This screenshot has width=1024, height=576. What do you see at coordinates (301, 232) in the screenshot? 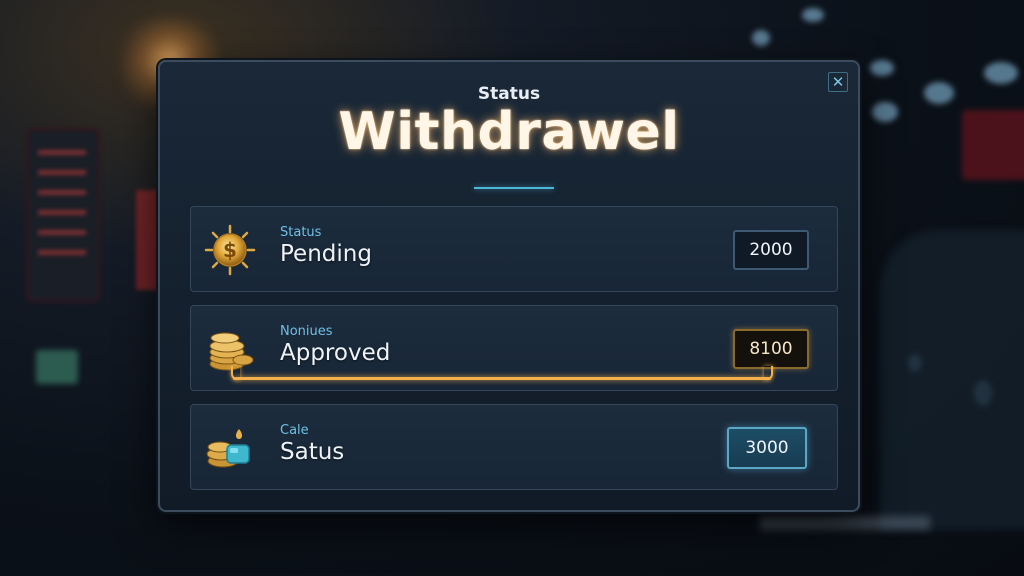
I see `row-label: Status` at bounding box center [301, 232].